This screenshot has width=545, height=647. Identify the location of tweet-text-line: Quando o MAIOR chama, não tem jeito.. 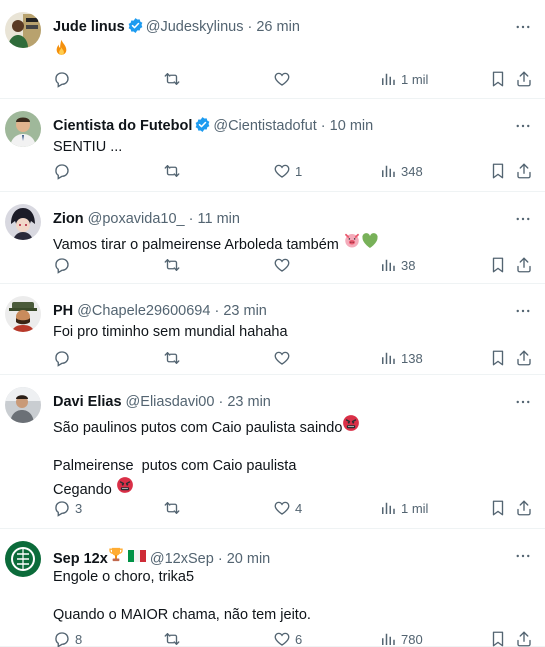
(182, 615).